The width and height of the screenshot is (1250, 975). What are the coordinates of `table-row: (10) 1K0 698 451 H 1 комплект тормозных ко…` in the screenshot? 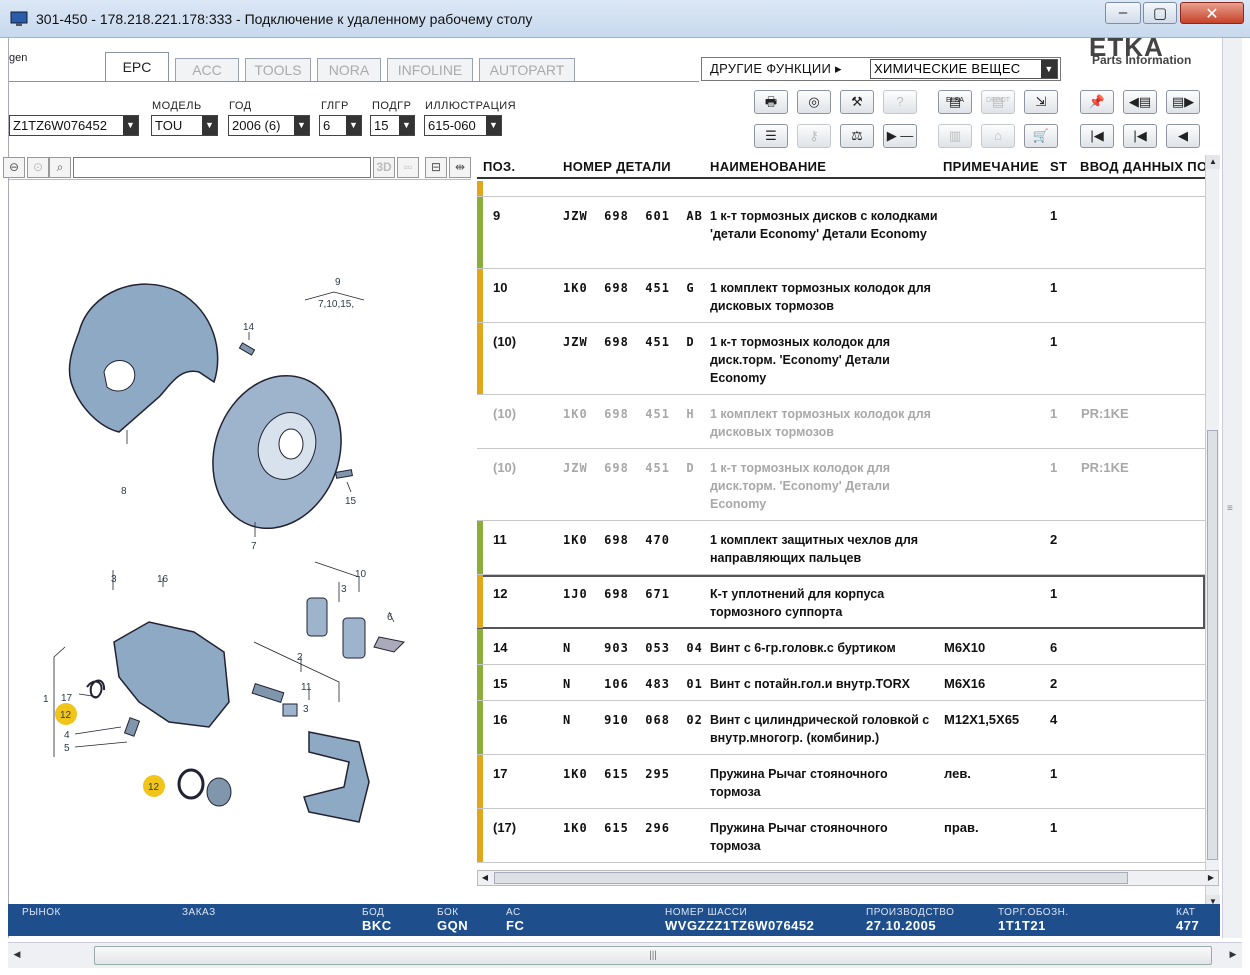 It's located at (841, 422).